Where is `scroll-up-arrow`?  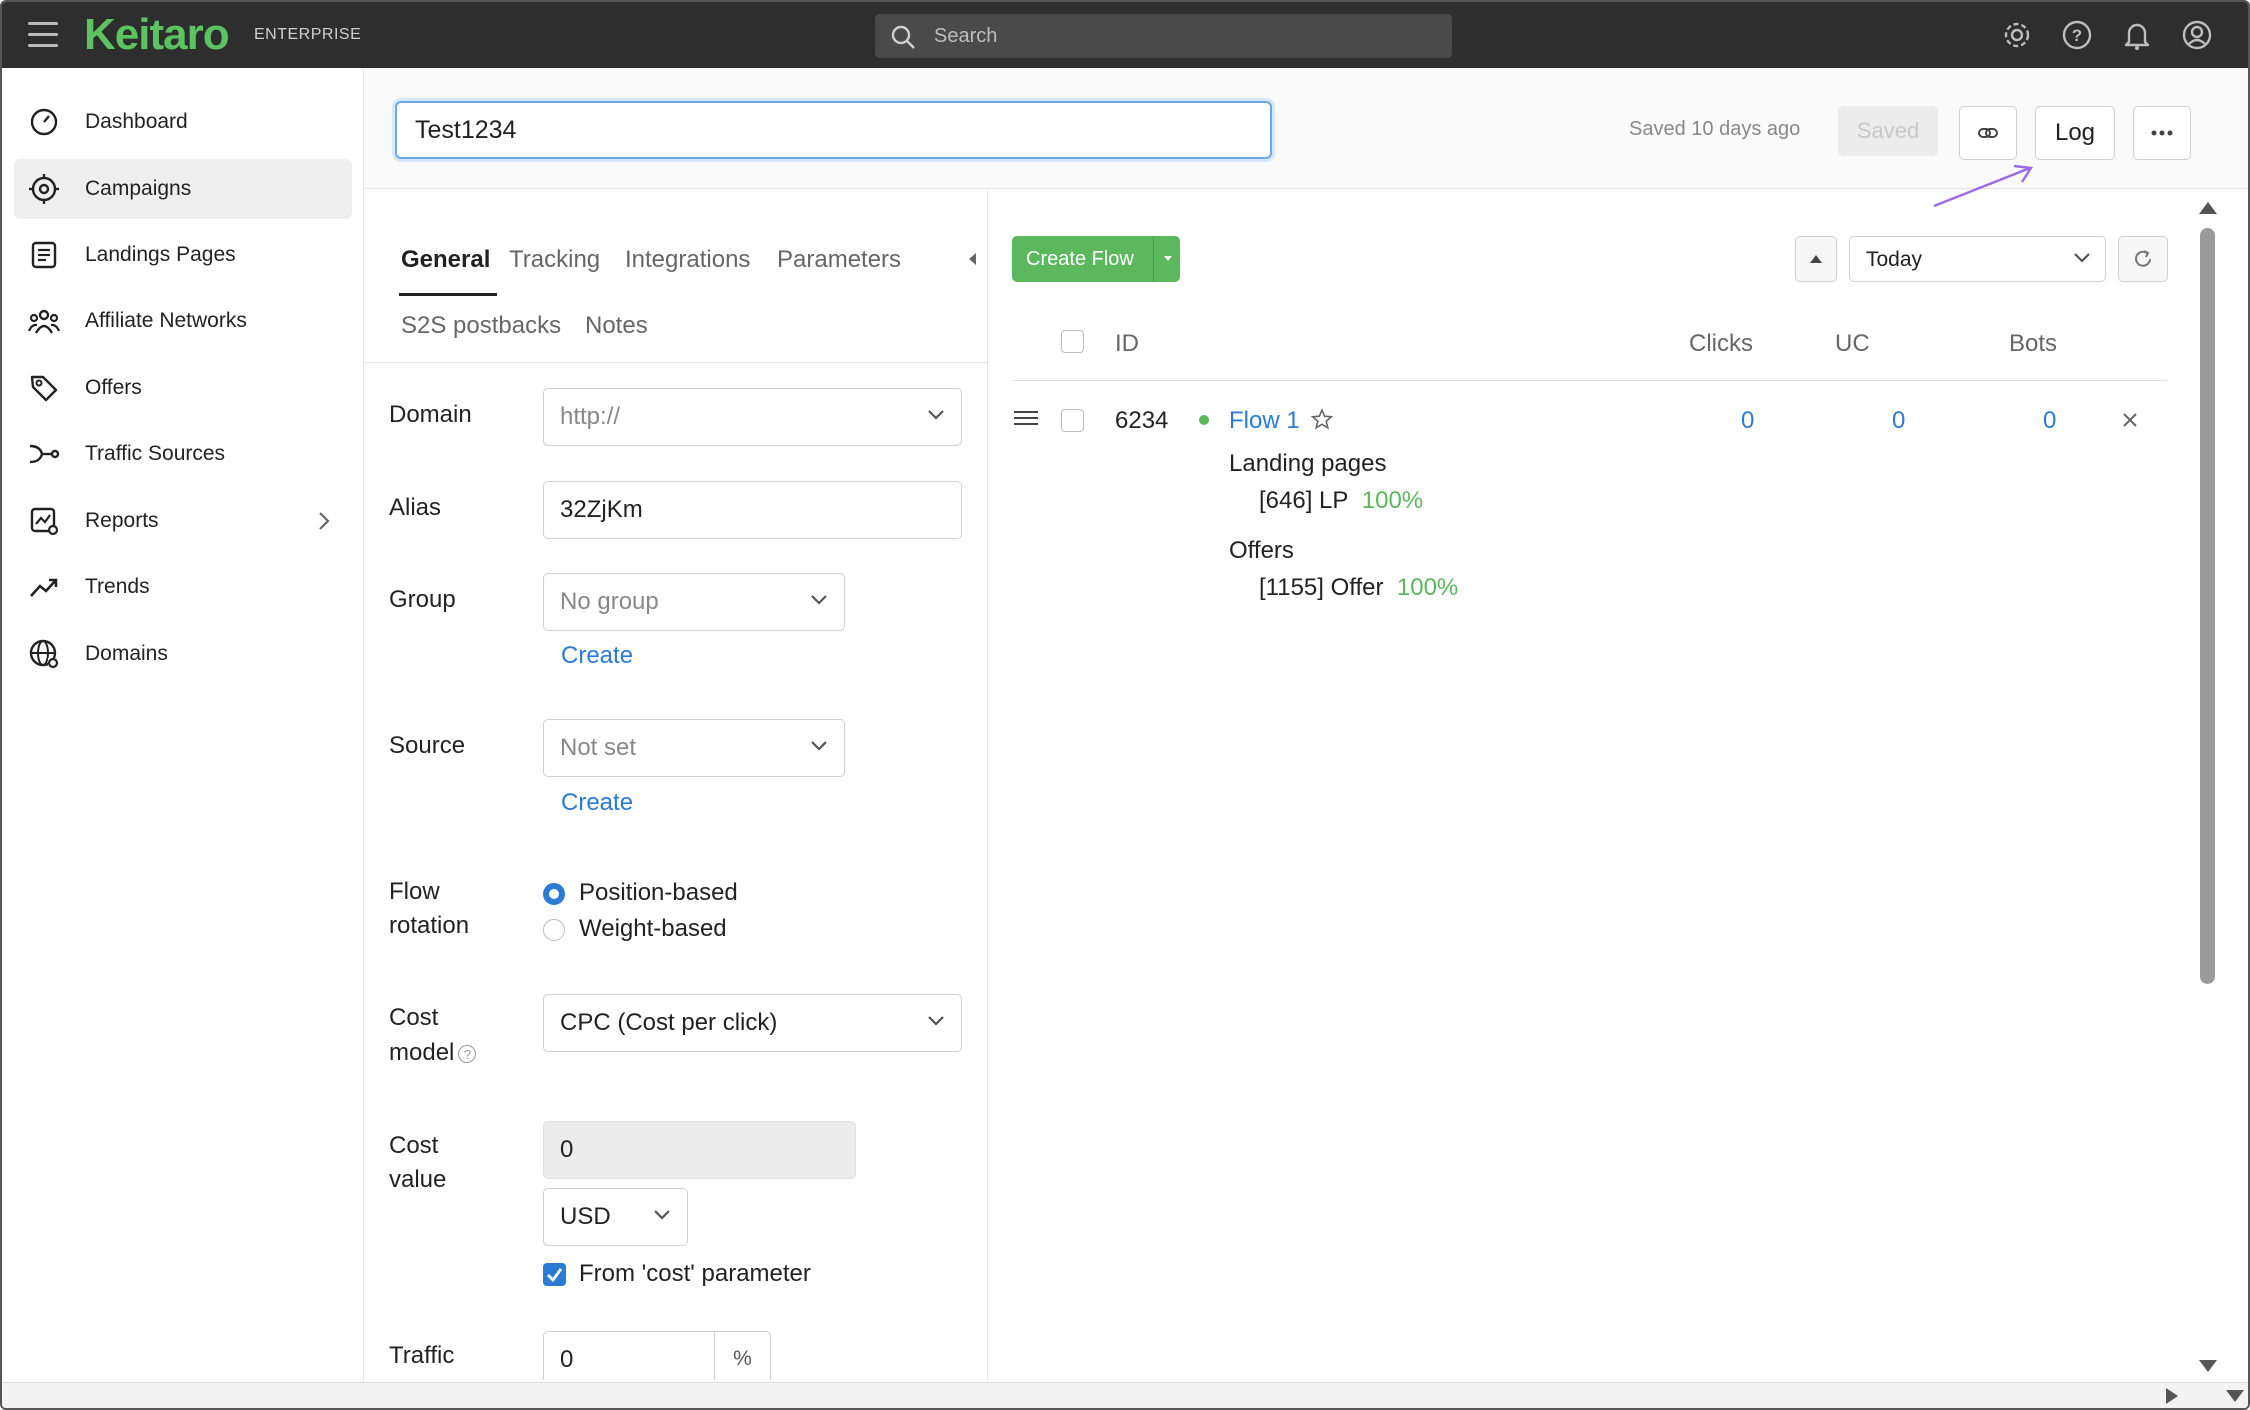
scroll-up-arrow is located at coordinates (2208, 208).